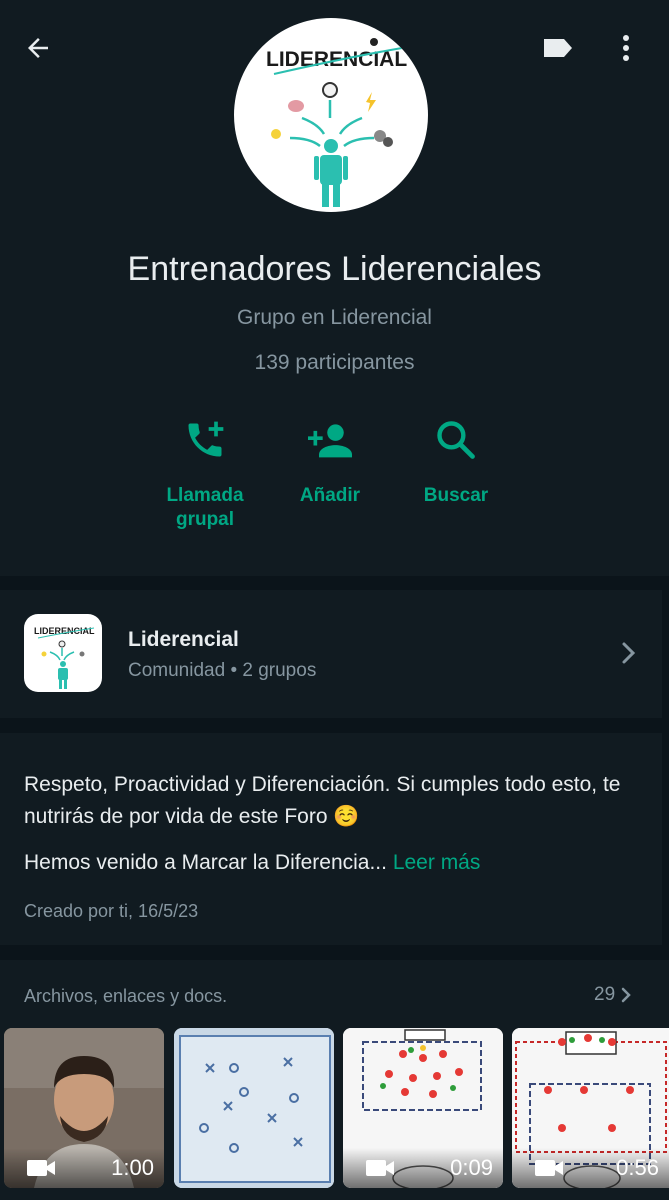 The image size is (669, 1200). What do you see at coordinates (590, 1108) in the screenshot?
I see `media-thumbnail: 0:56` at bounding box center [590, 1108].